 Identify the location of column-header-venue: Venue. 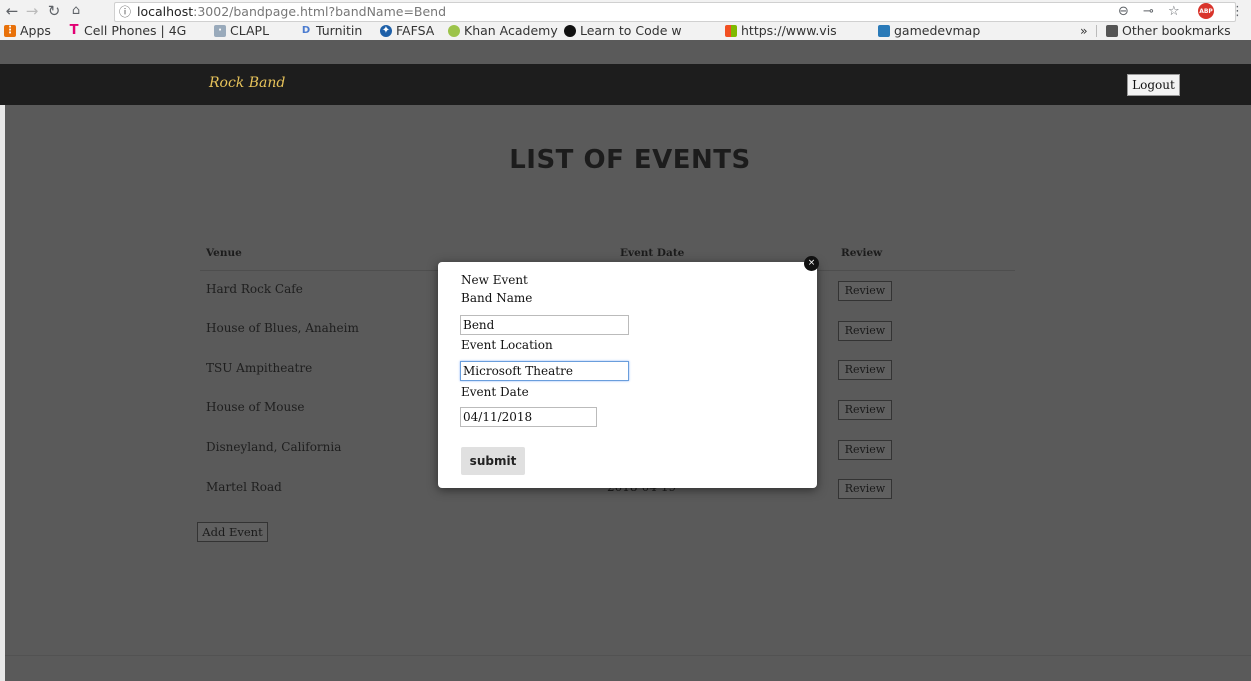
(224, 253).